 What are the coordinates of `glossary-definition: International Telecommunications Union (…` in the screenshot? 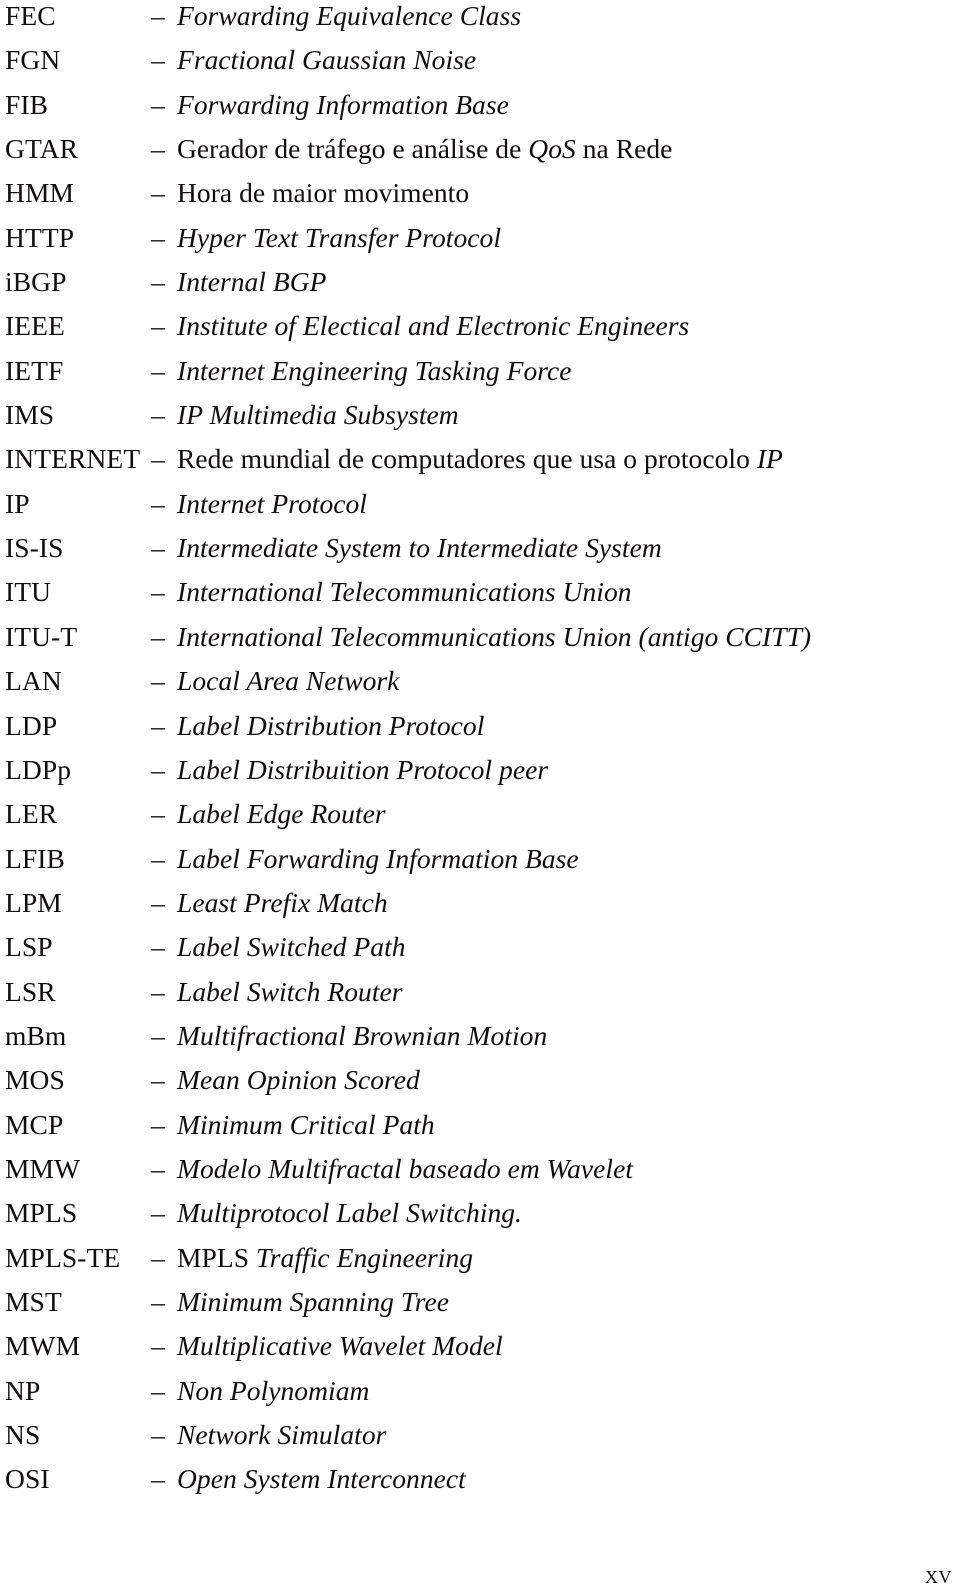 It's located at (494, 636).